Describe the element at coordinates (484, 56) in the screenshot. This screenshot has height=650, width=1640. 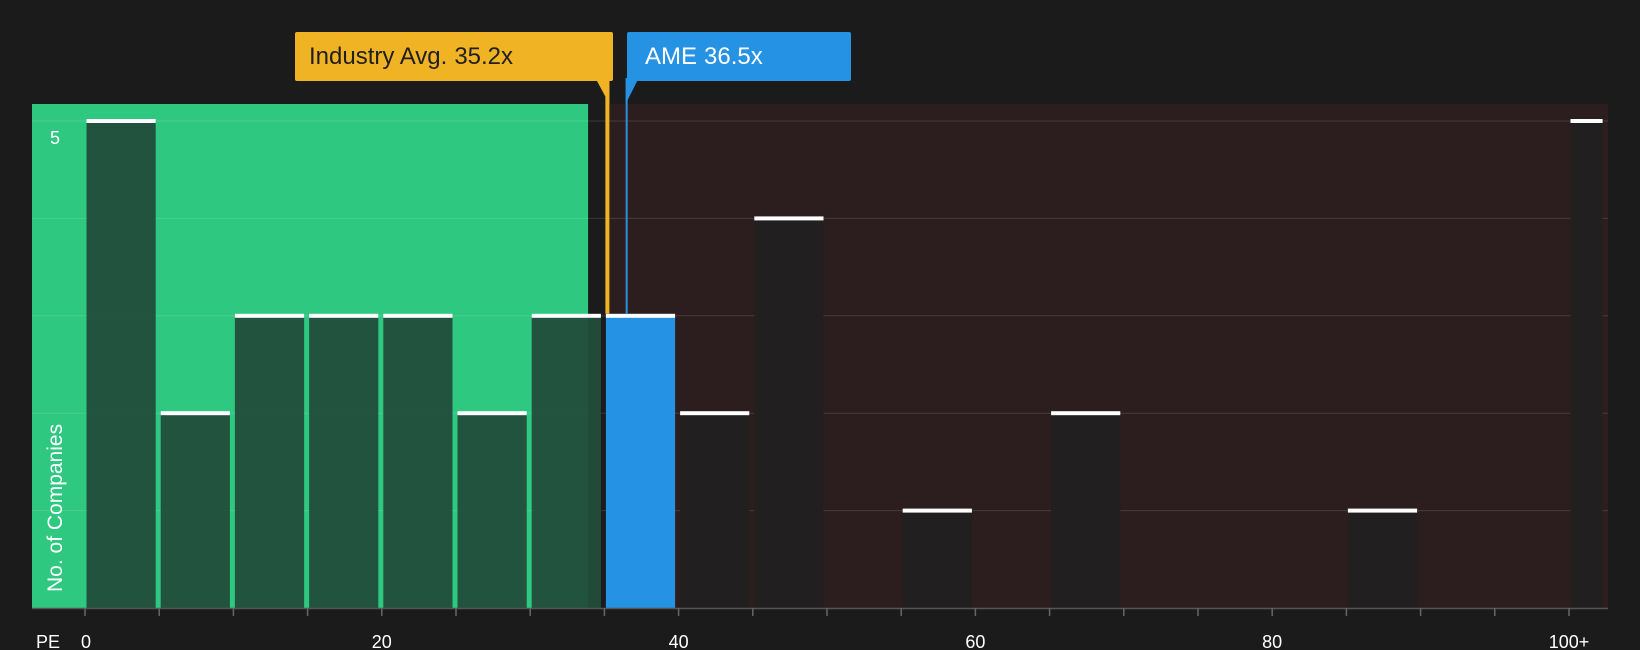
I see `industry-average-value: 35.2x` at that location.